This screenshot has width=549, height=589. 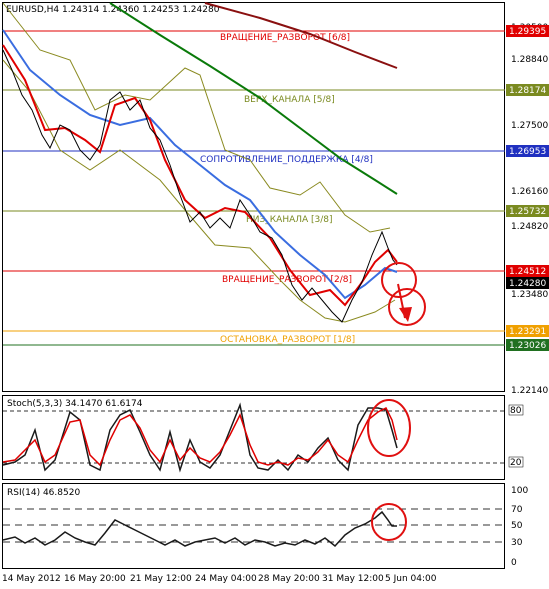 What do you see at coordinates (516, 463) in the screenshot?
I see `stoch-level-20: 20` at bounding box center [516, 463].